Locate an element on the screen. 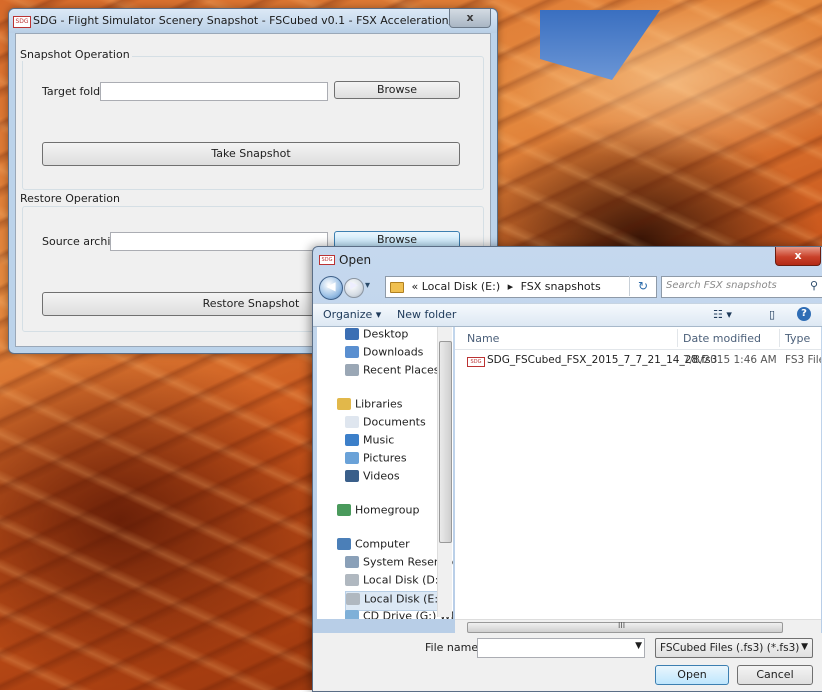  recent-pages-dropdown: ▾ is located at coordinates (367, 285).